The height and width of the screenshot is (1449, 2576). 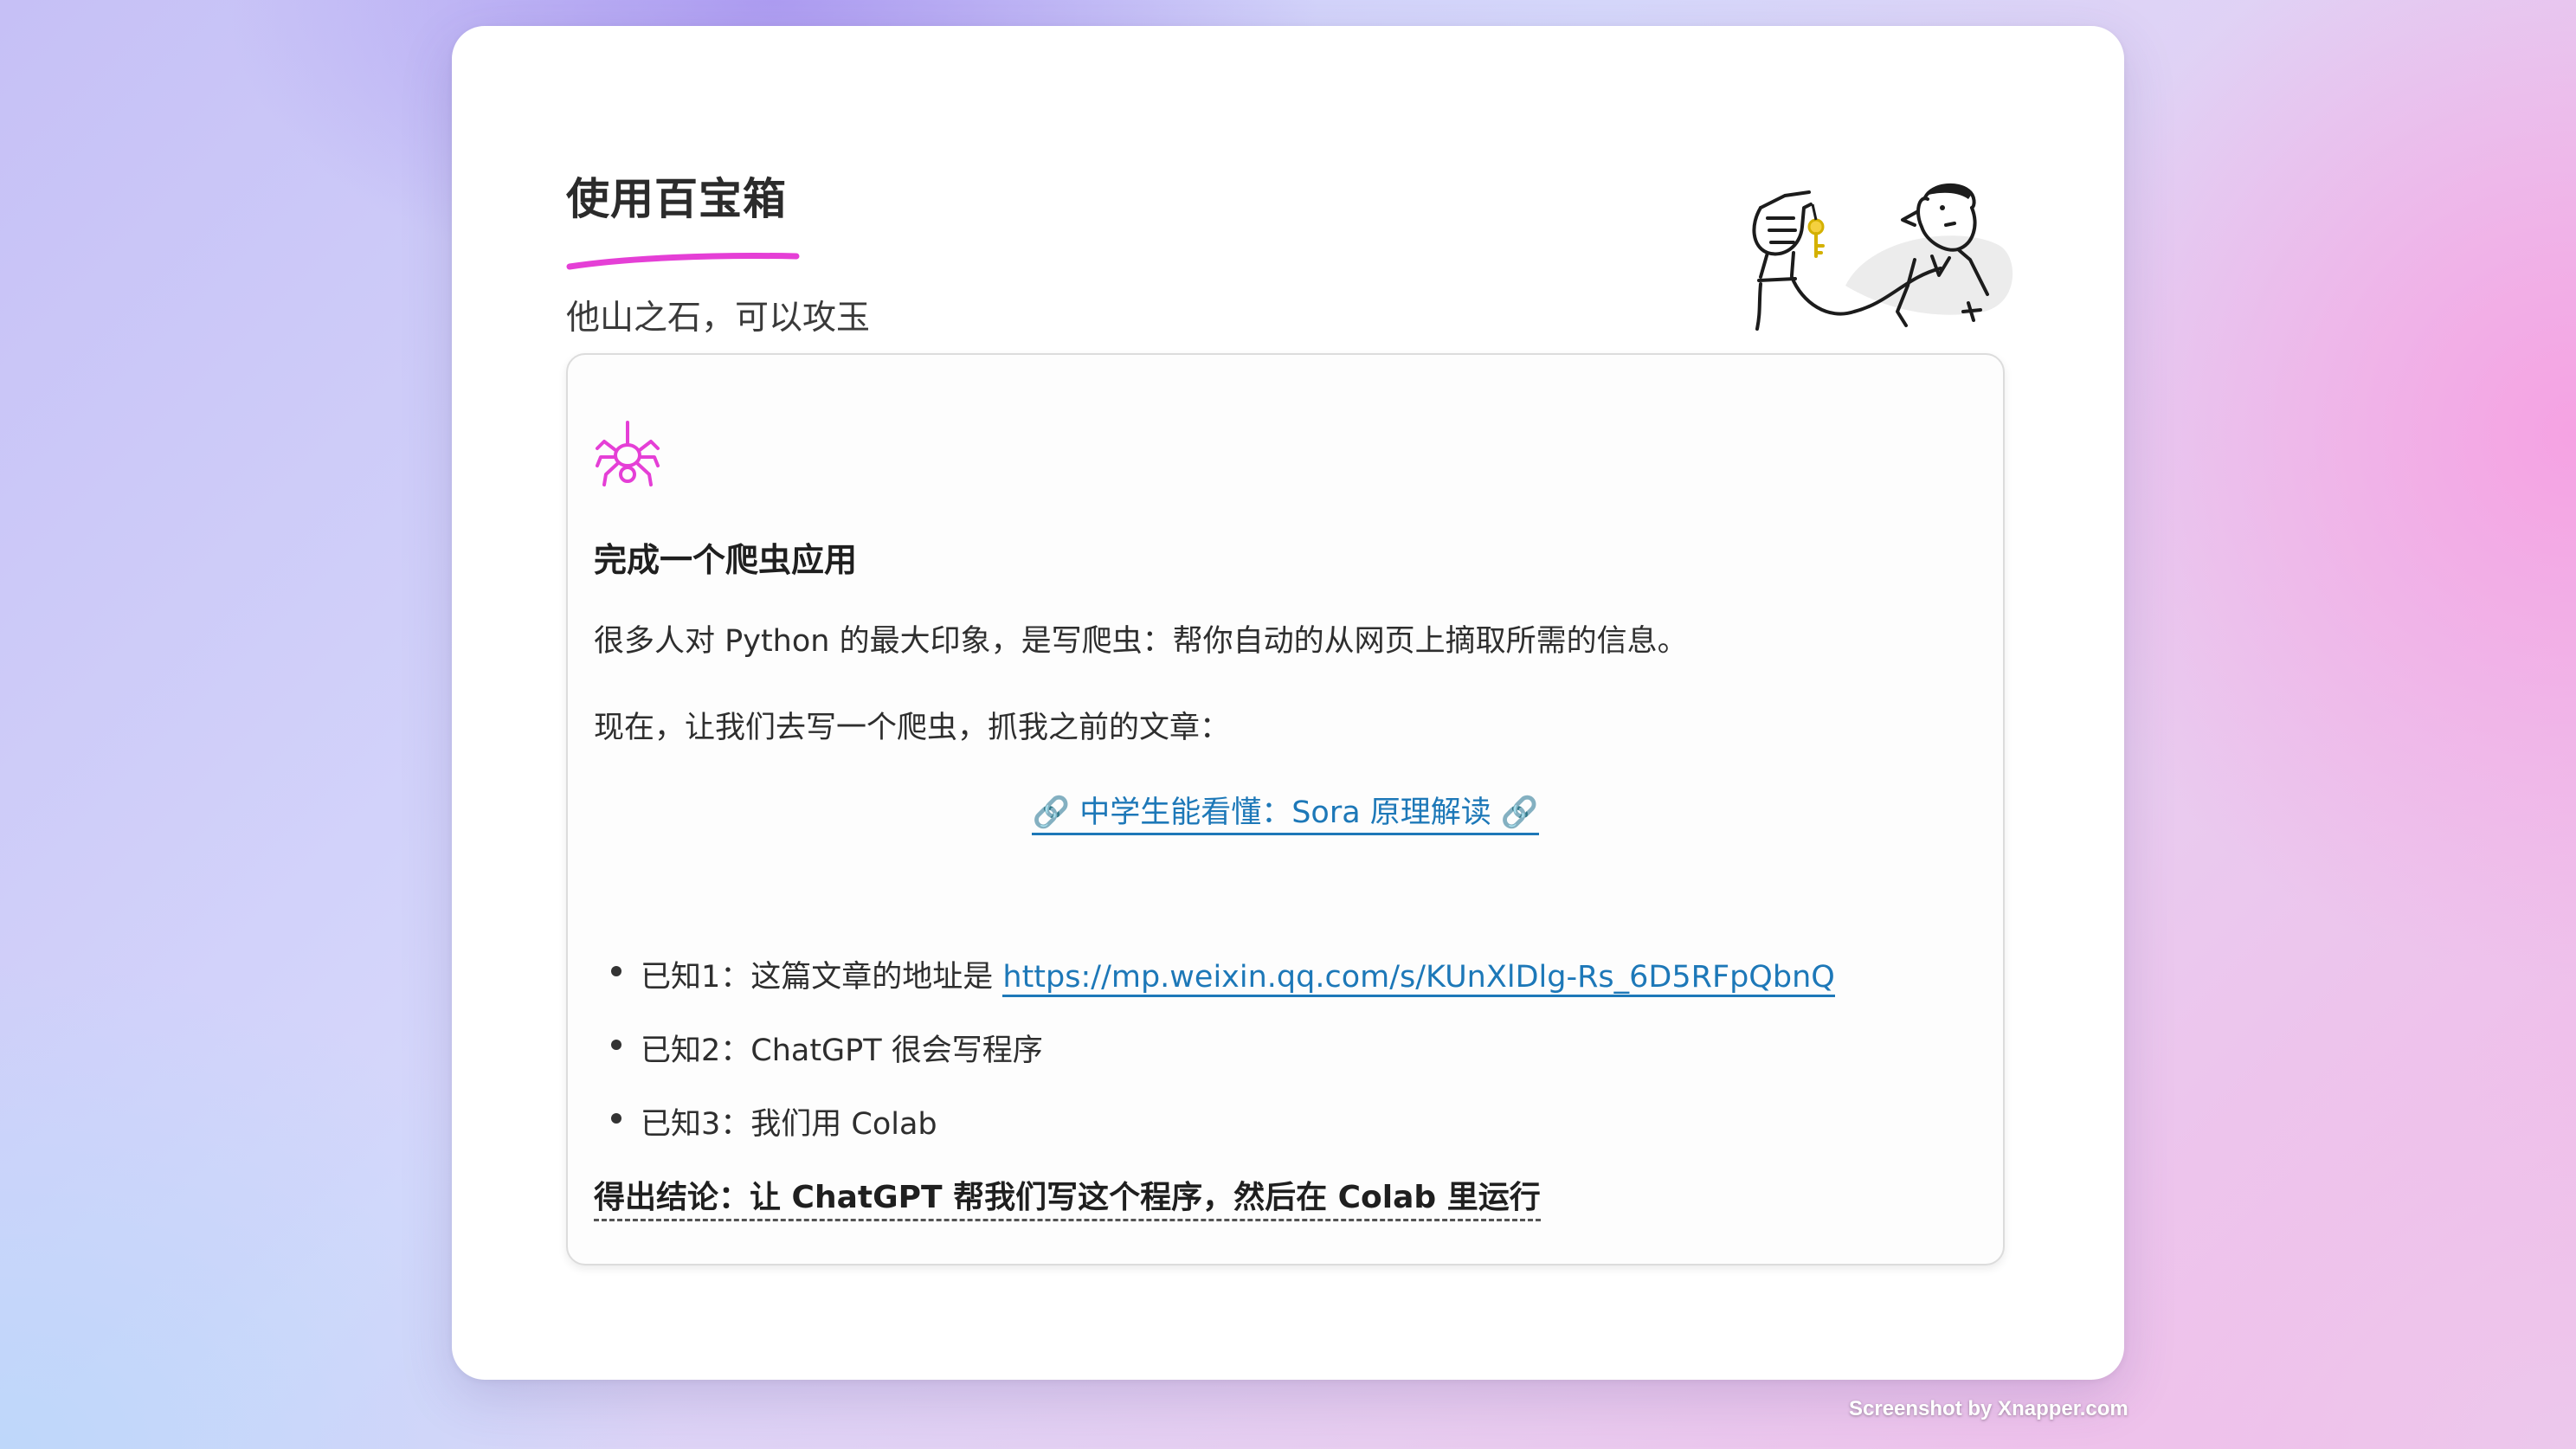 What do you see at coordinates (676, 199) in the screenshot?
I see `page-title: 使用百宝箱` at bounding box center [676, 199].